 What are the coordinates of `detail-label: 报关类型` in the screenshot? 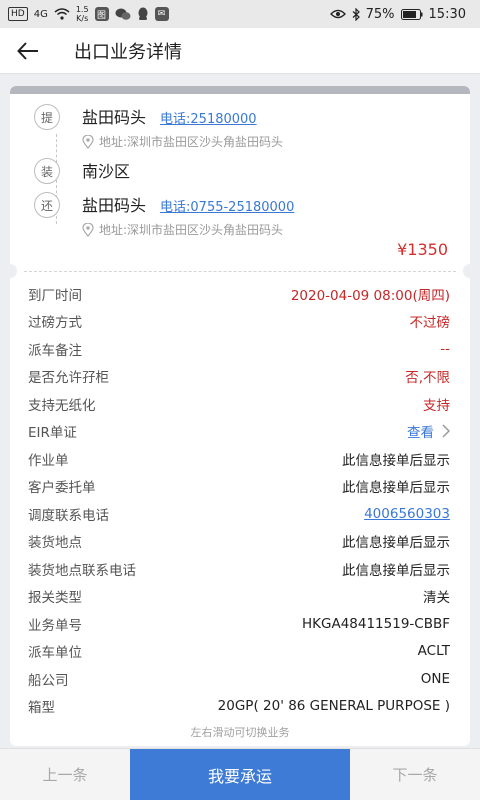 It's located at (55, 598).